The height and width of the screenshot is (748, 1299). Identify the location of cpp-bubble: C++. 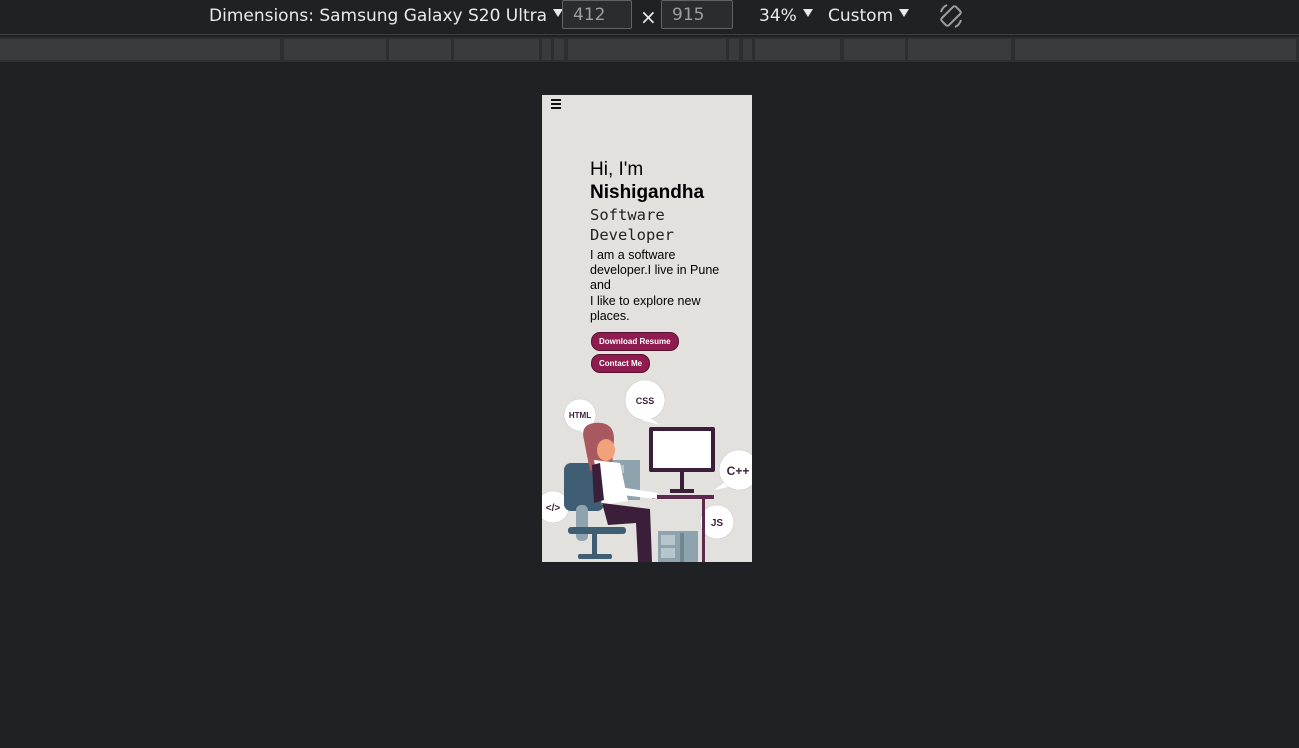
(733, 470).